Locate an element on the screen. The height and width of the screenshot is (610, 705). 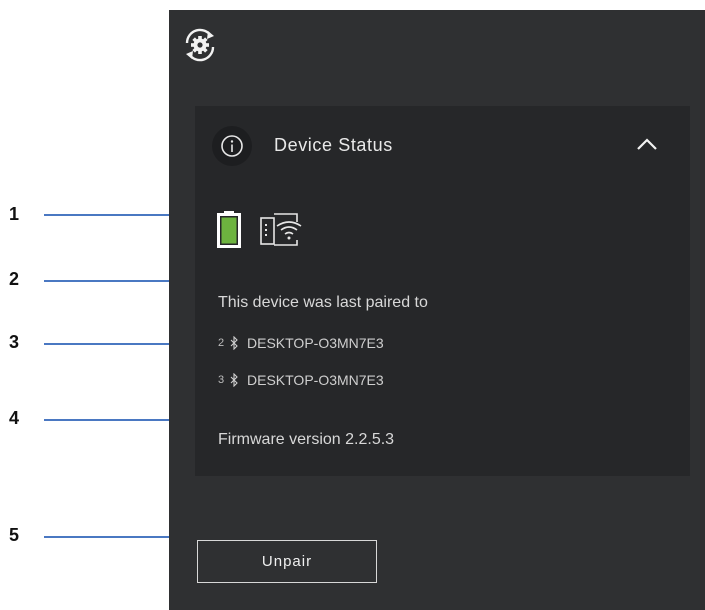
callout-number-2: 2 is located at coordinates (14, 279).